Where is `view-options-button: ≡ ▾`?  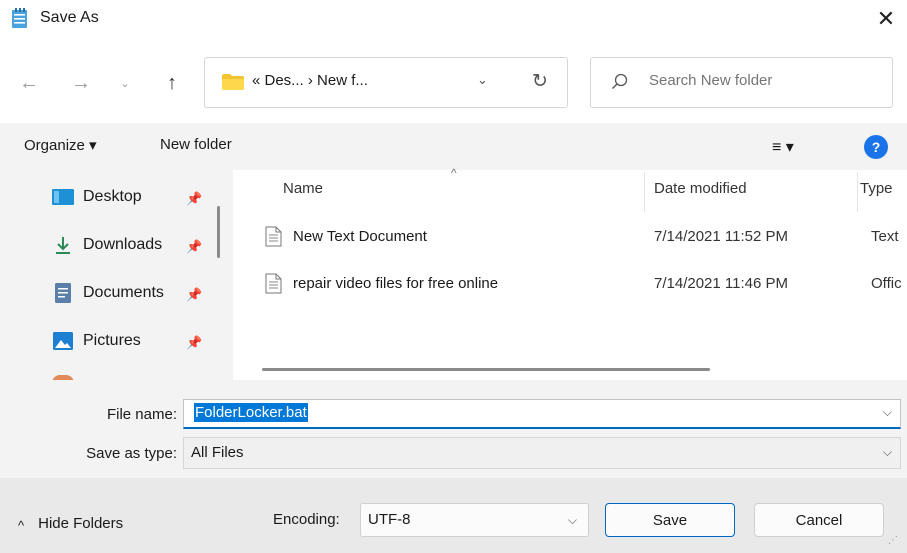 view-options-button: ≡ ▾ is located at coordinates (783, 147).